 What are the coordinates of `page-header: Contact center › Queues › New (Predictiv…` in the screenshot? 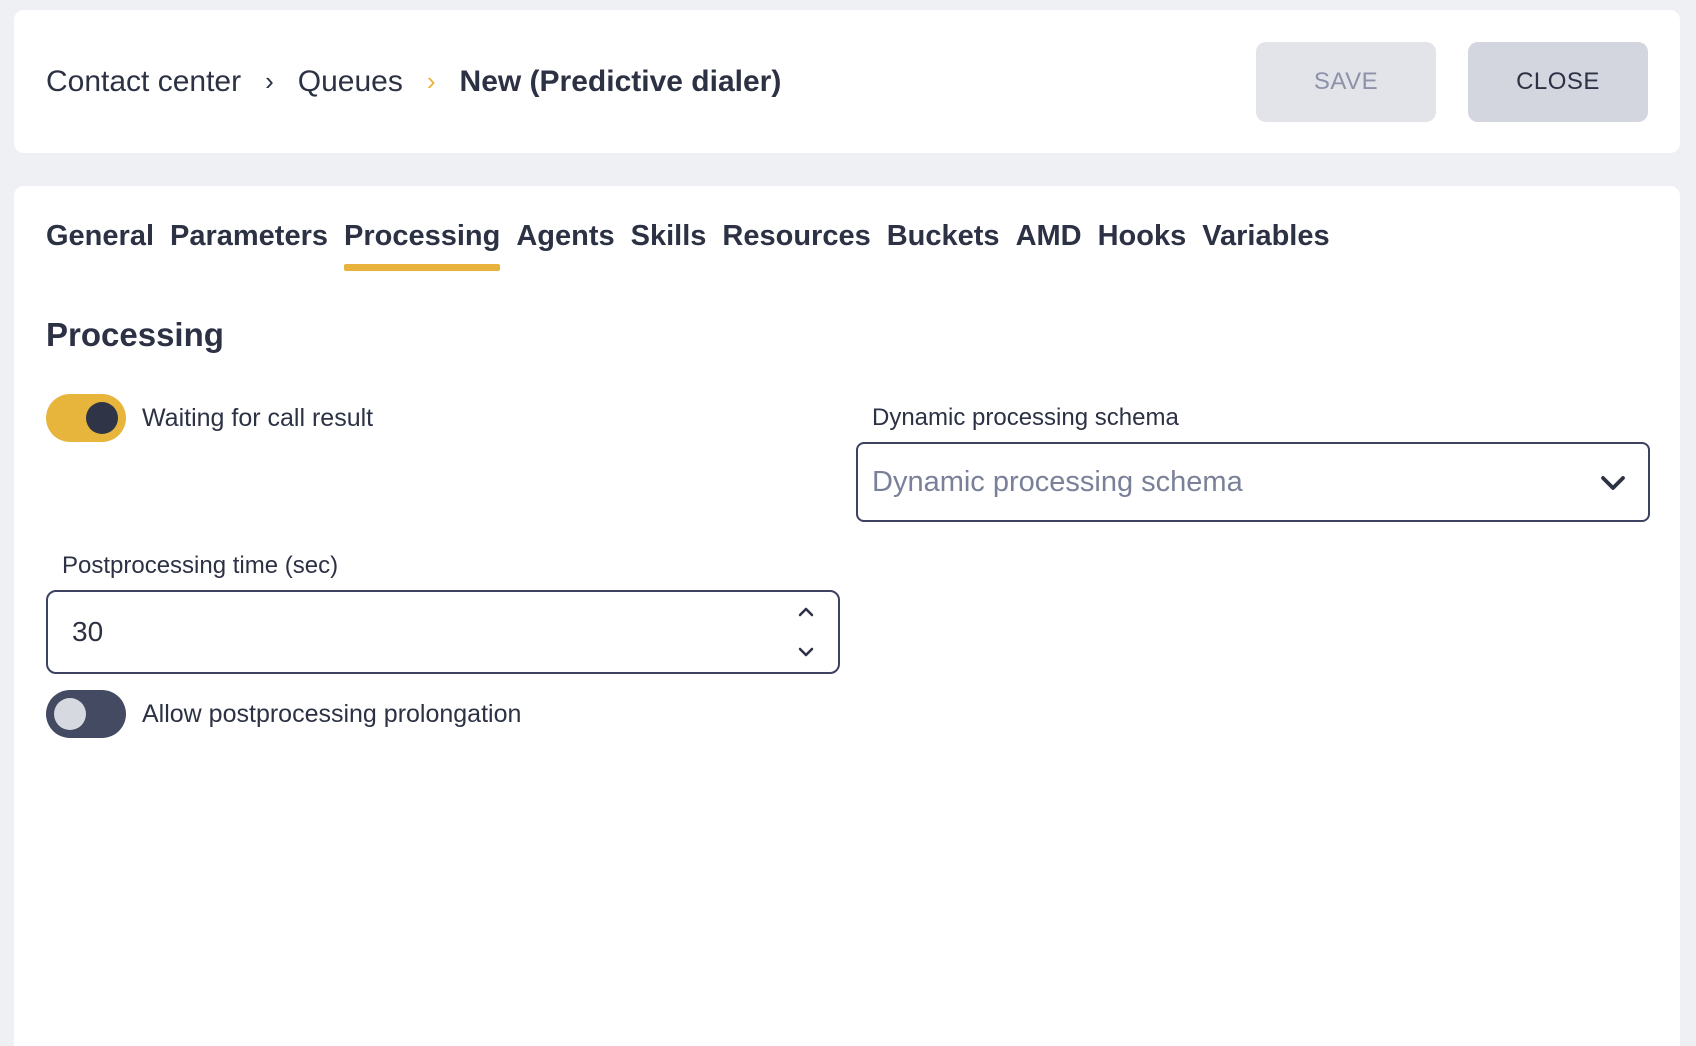 It's located at (847, 81).